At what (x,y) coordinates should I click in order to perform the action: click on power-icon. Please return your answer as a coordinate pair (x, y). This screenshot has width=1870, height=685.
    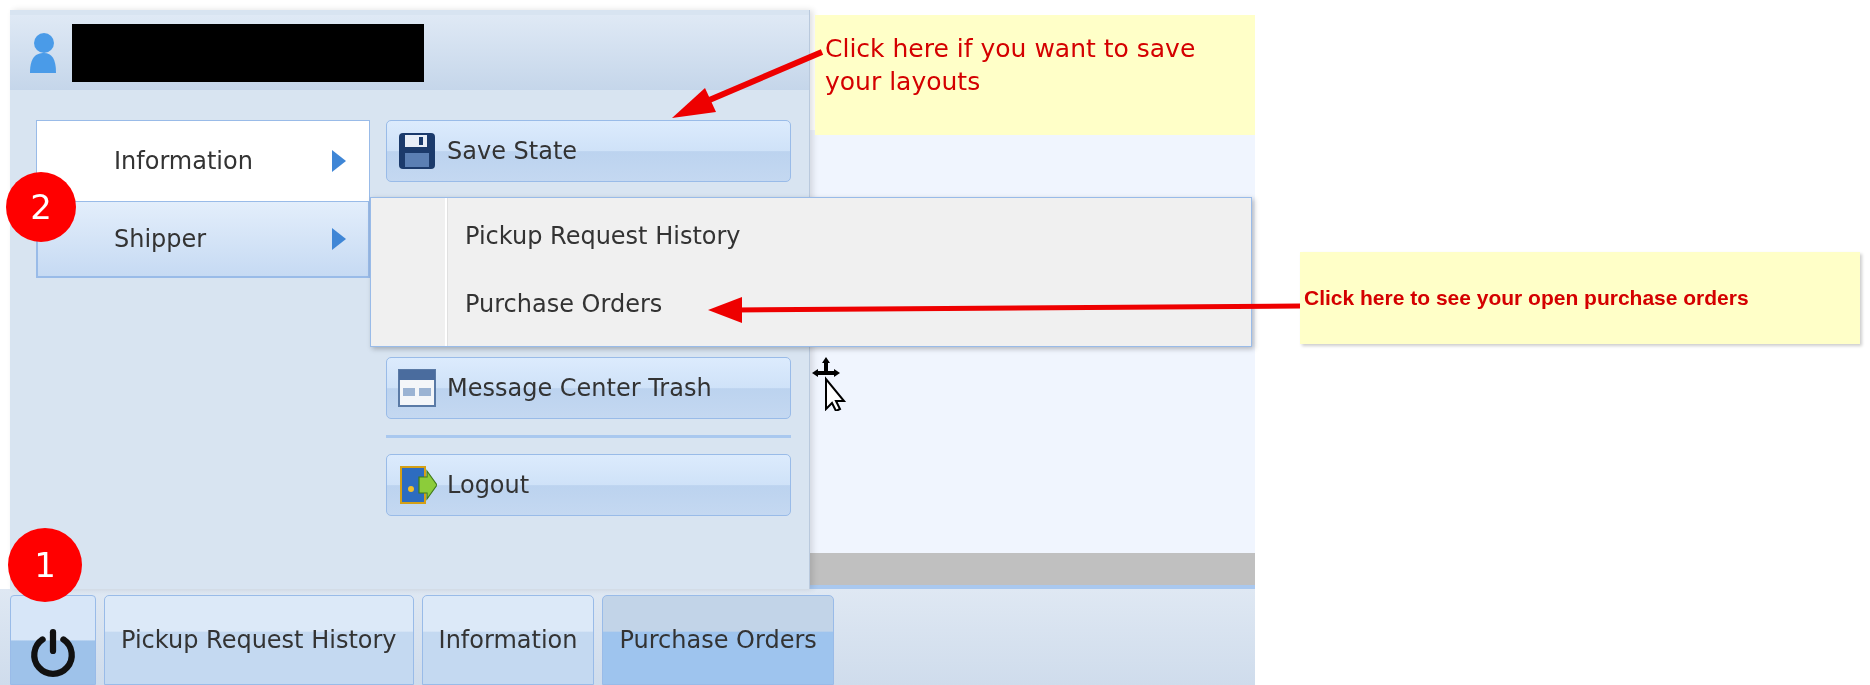
    Looking at the image, I should click on (53, 653).